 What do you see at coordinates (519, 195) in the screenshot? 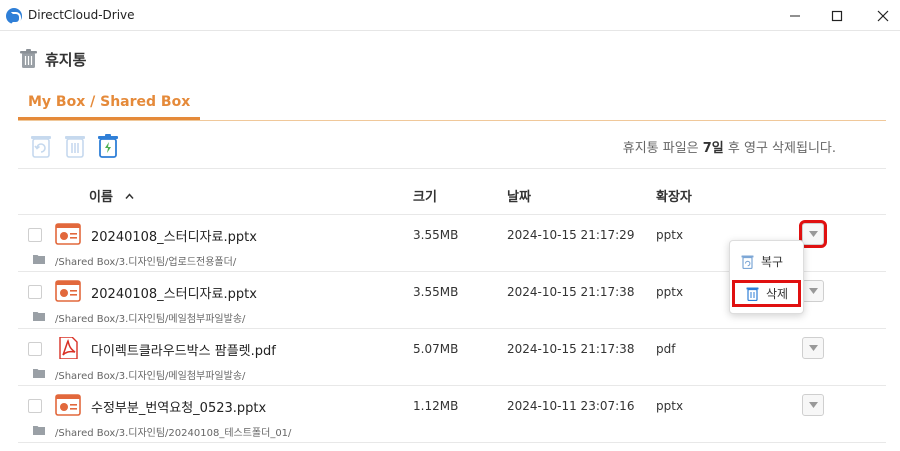
I see `column-header-date: 날짜` at bounding box center [519, 195].